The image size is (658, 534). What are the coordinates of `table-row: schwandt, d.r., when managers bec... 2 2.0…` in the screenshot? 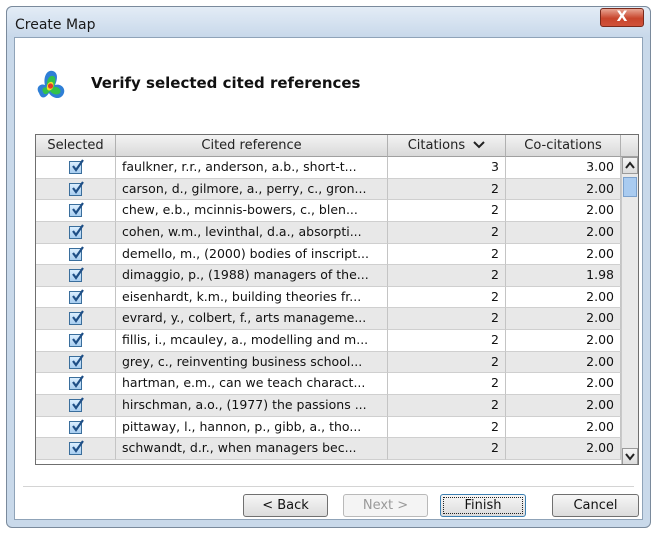 It's located at (328, 449).